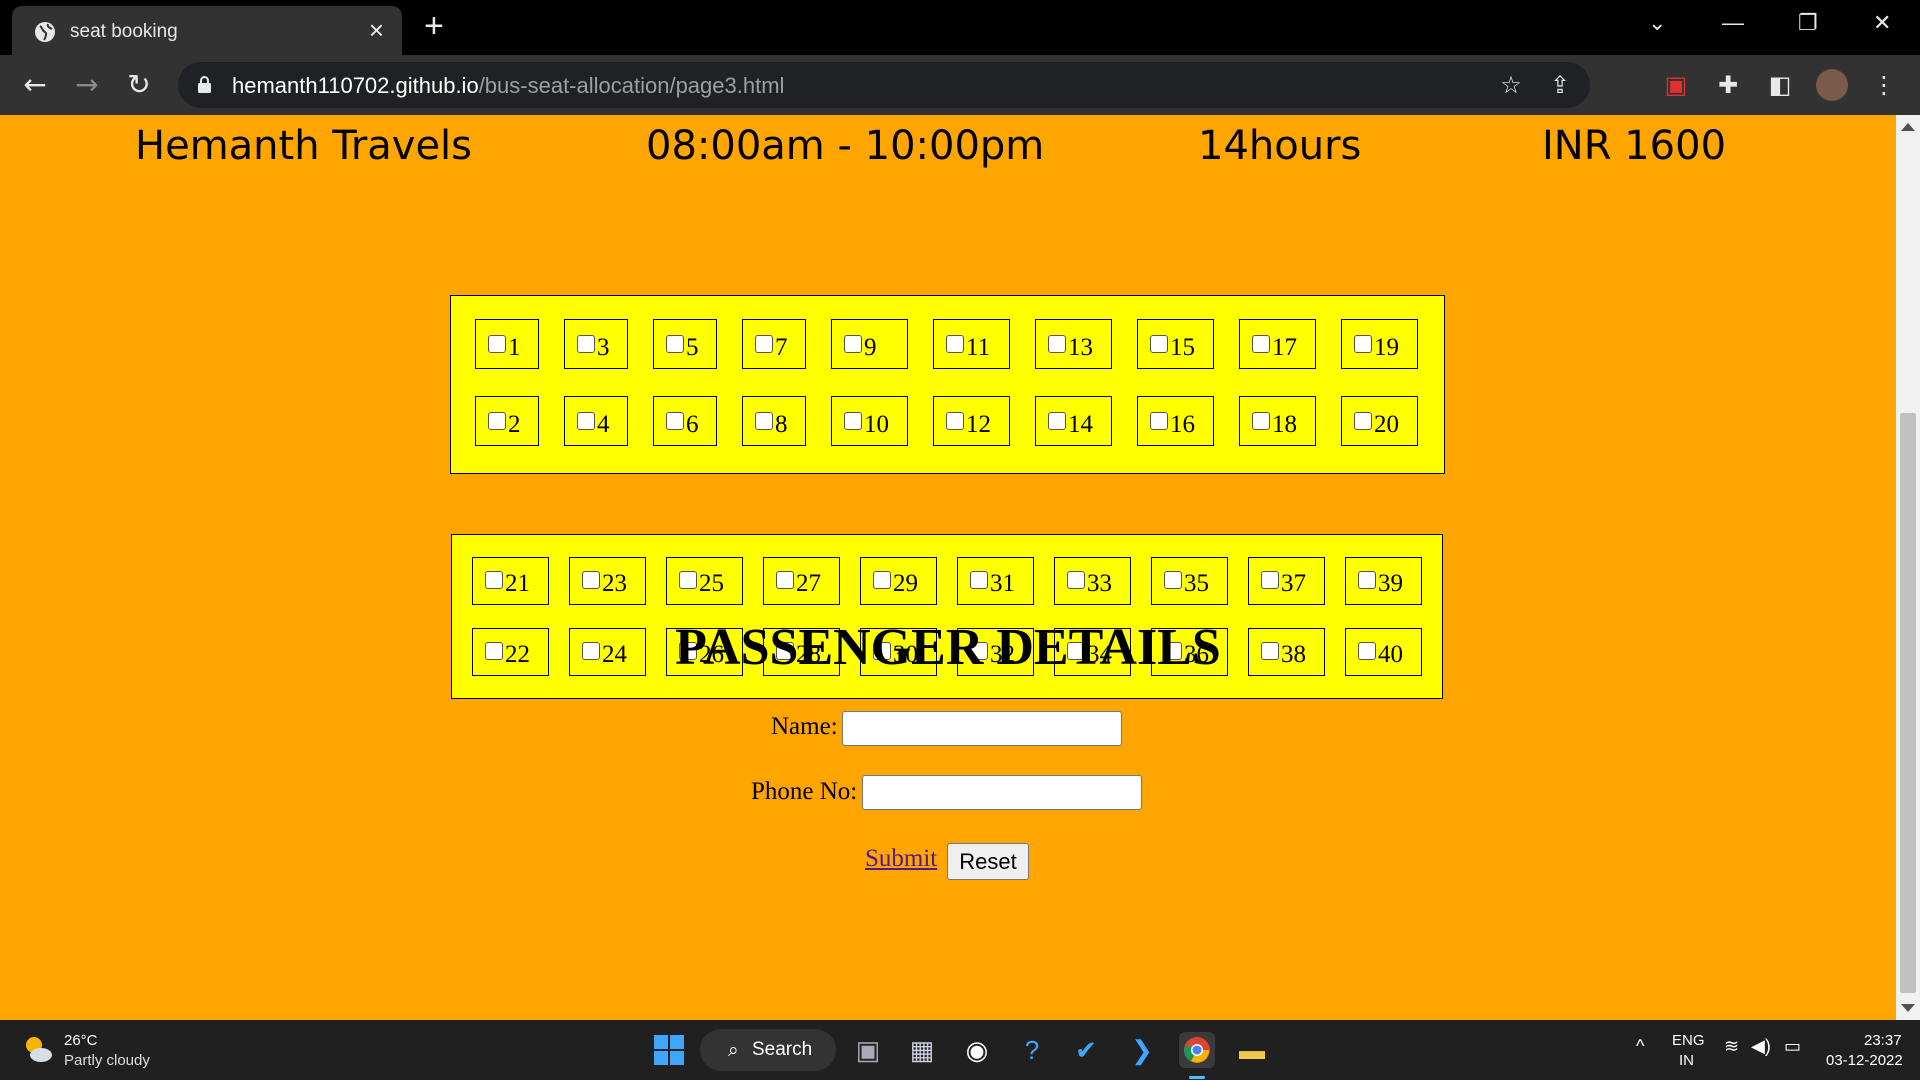  Describe the element at coordinates (1792, 1046) in the screenshot. I see `battery-icon: ▭` at that location.